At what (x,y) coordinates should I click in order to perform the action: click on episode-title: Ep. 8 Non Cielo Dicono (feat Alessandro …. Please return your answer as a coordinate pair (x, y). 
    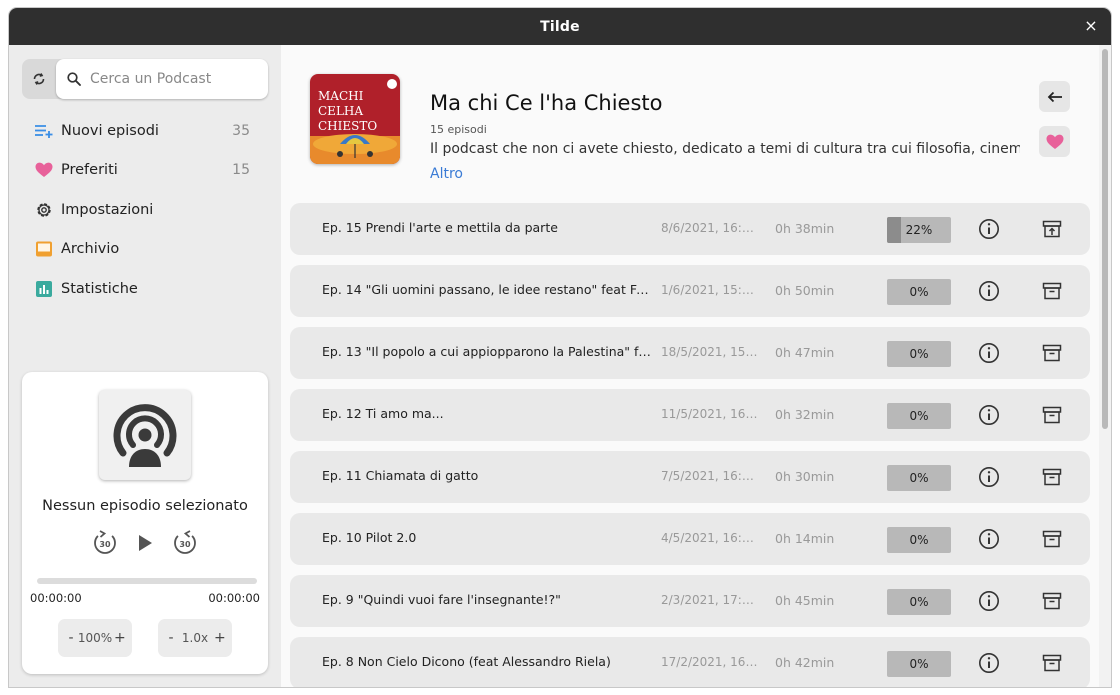
    Looking at the image, I should click on (466, 661).